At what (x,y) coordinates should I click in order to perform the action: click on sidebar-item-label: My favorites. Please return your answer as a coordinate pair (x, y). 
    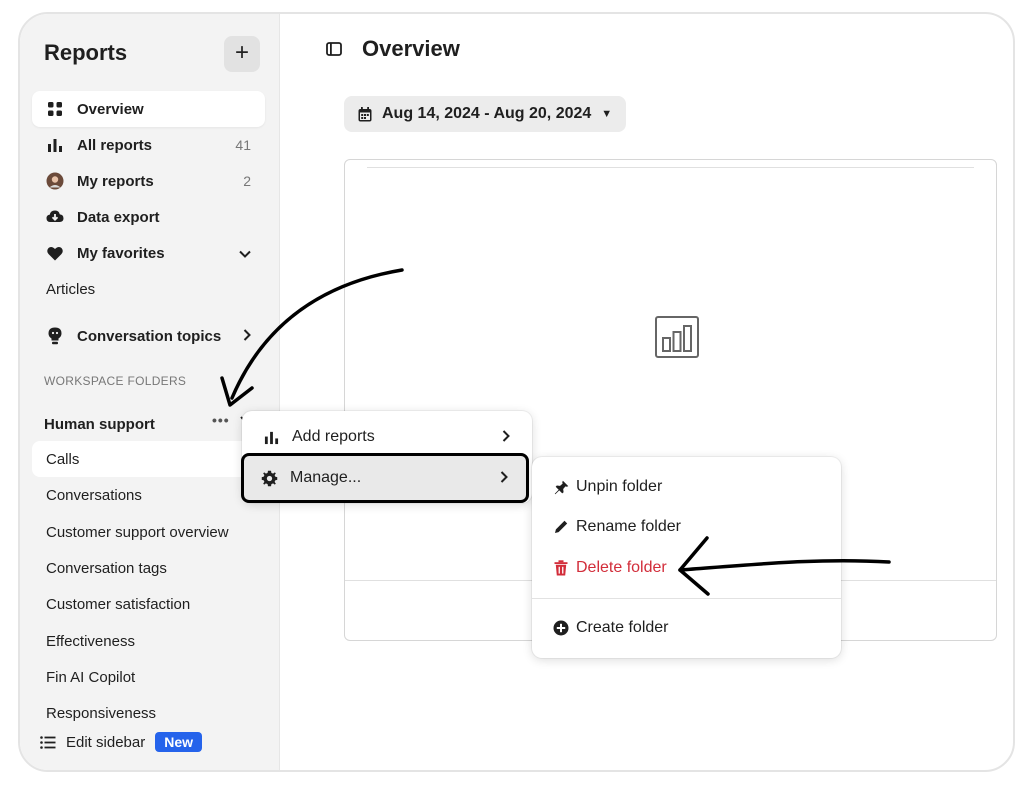
    Looking at the image, I should click on (121, 253).